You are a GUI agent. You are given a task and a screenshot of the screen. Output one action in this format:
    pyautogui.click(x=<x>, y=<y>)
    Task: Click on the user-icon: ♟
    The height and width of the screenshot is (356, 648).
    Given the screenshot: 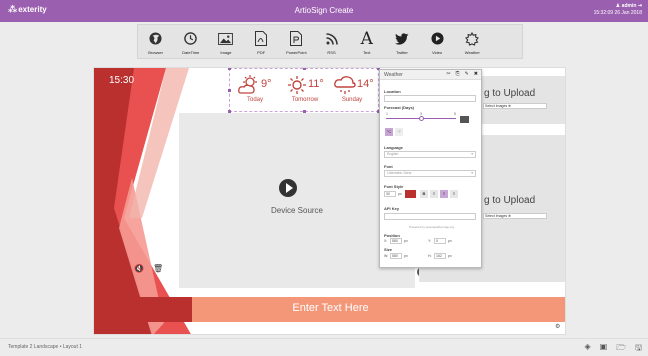 What is the action you would take?
    pyautogui.click(x=618, y=6)
    